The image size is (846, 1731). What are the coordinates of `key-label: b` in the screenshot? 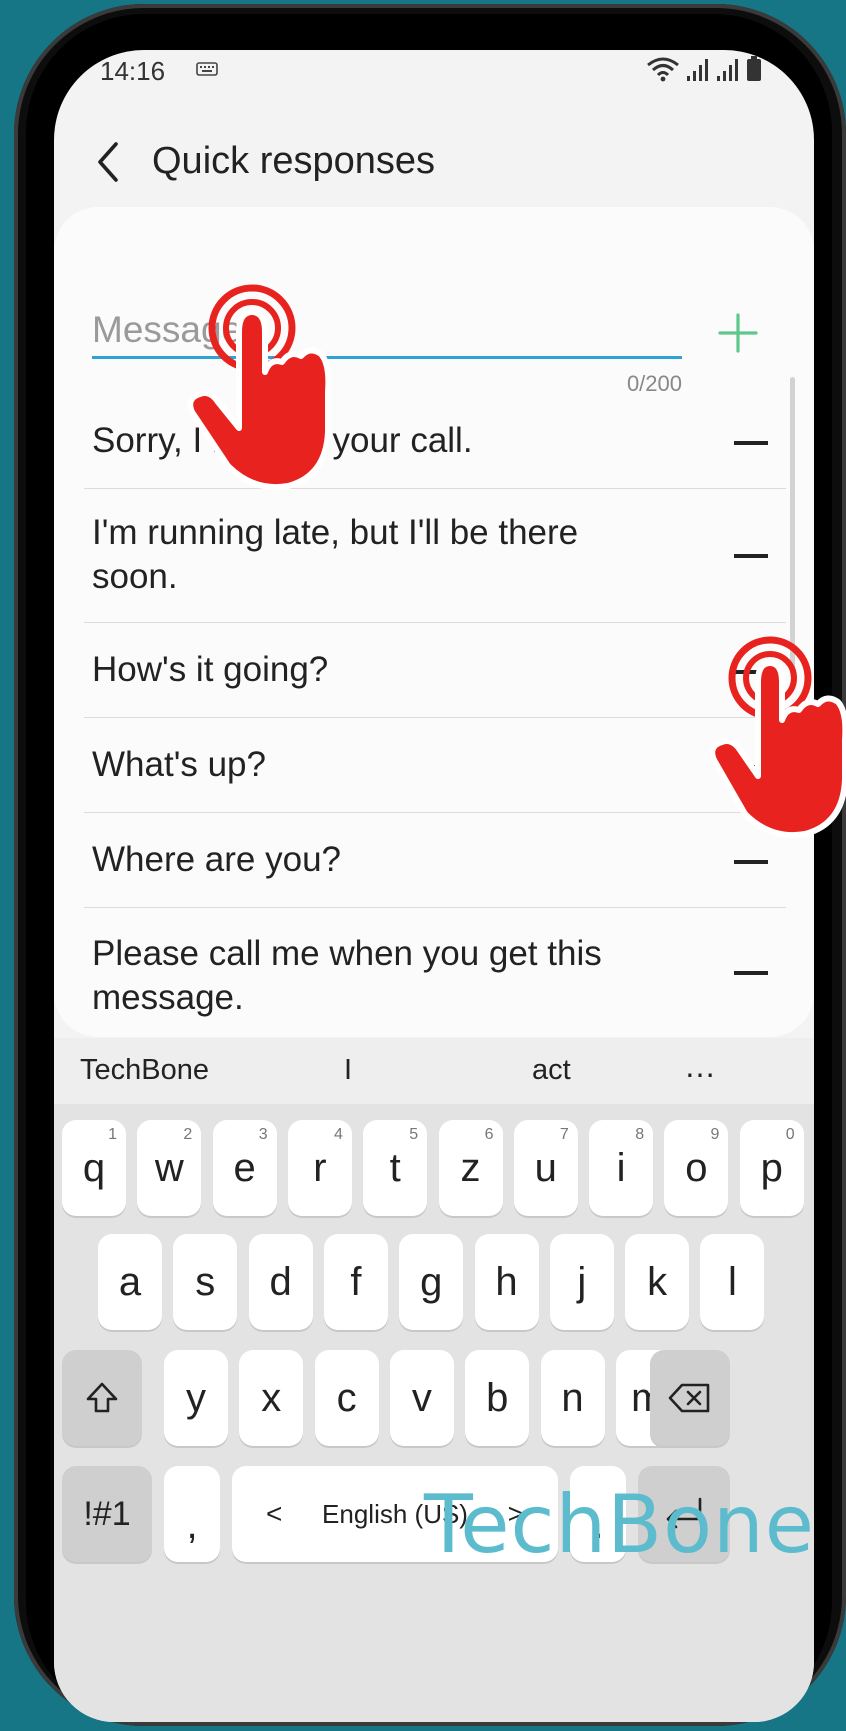 It's located at (497, 1397).